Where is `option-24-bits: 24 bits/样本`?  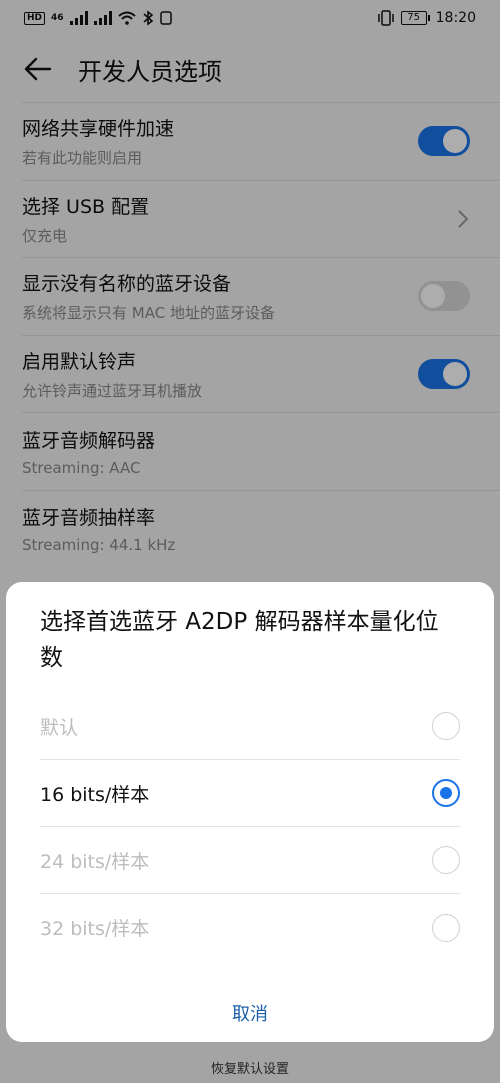 option-24-bits: 24 bits/样本 is located at coordinates (250, 860).